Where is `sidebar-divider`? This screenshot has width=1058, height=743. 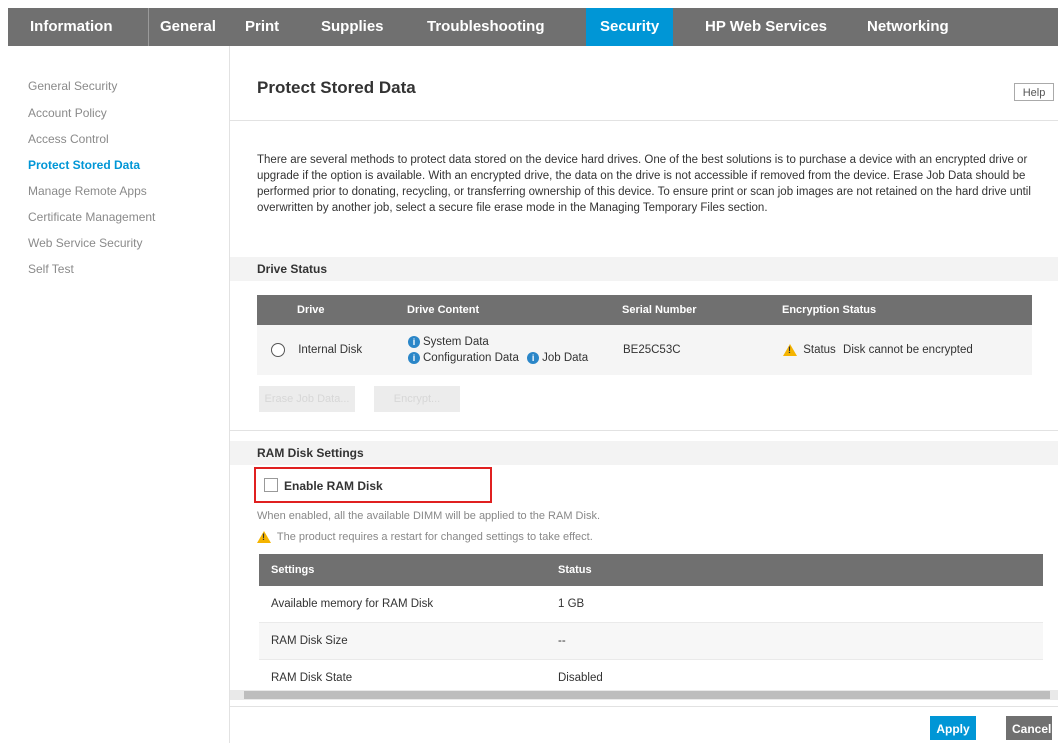 sidebar-divider is located at coordinates (229, 394).